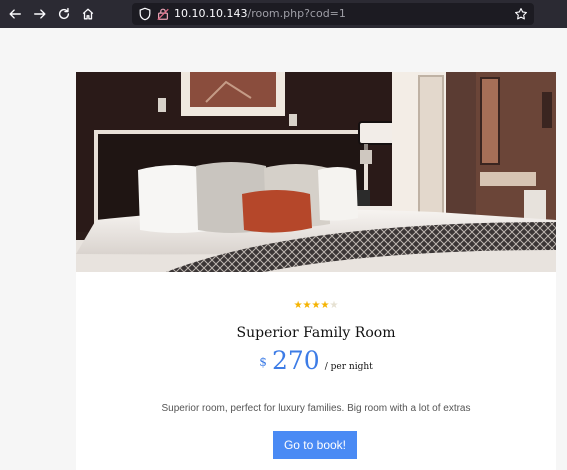  I want to click on bookmark-star-icon, so click(521, 14).